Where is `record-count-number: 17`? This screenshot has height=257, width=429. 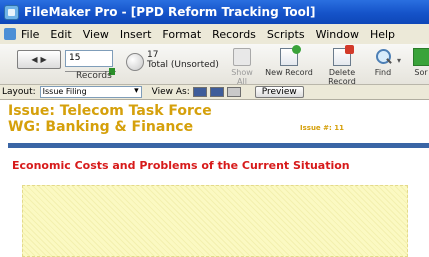 record-count-number: 17 is located at coordinates (153, 55).